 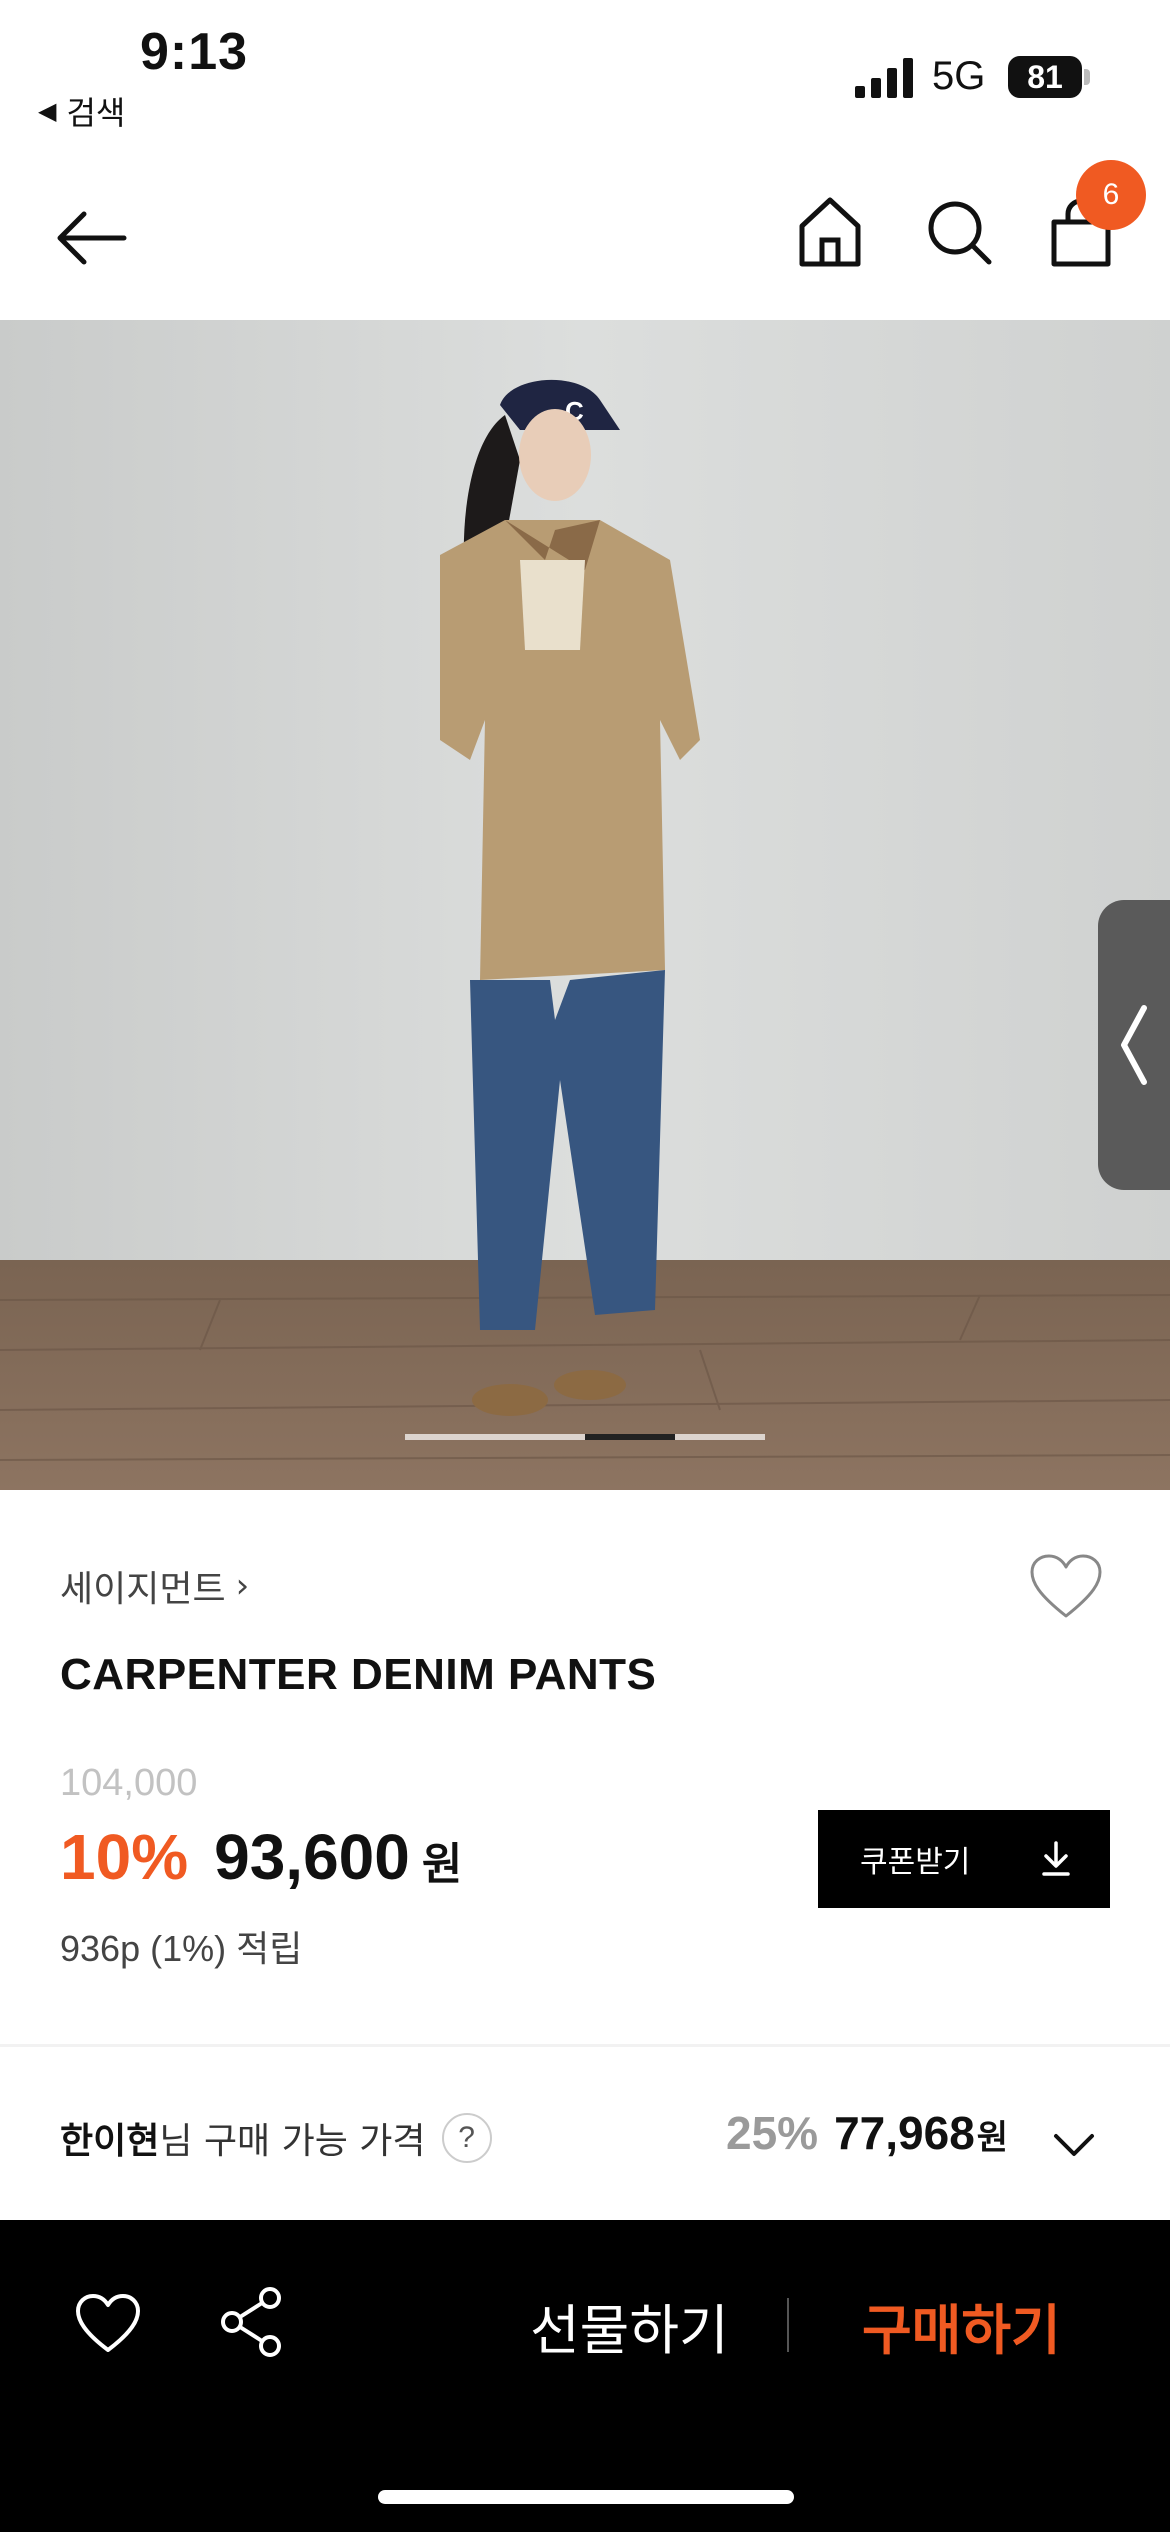 What do you see at coordinates (466, 2138) in the screenshot?
I see `help-icon: ?` at bounding box center [466, 2138].